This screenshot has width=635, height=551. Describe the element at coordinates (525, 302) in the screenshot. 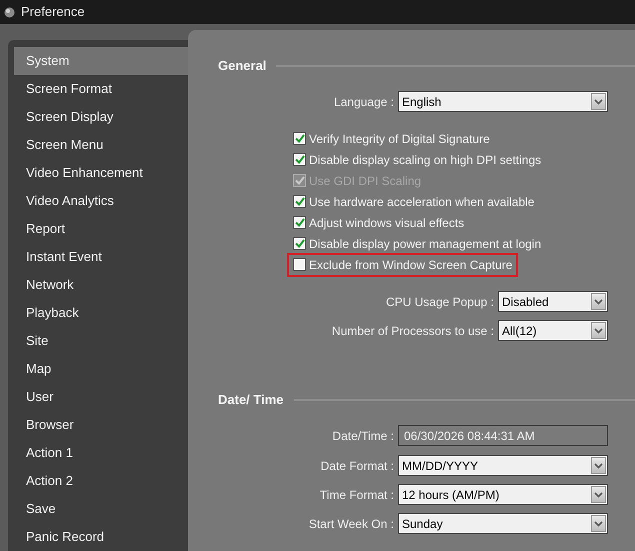

I see `dropdown-value: Disabled` at that location.